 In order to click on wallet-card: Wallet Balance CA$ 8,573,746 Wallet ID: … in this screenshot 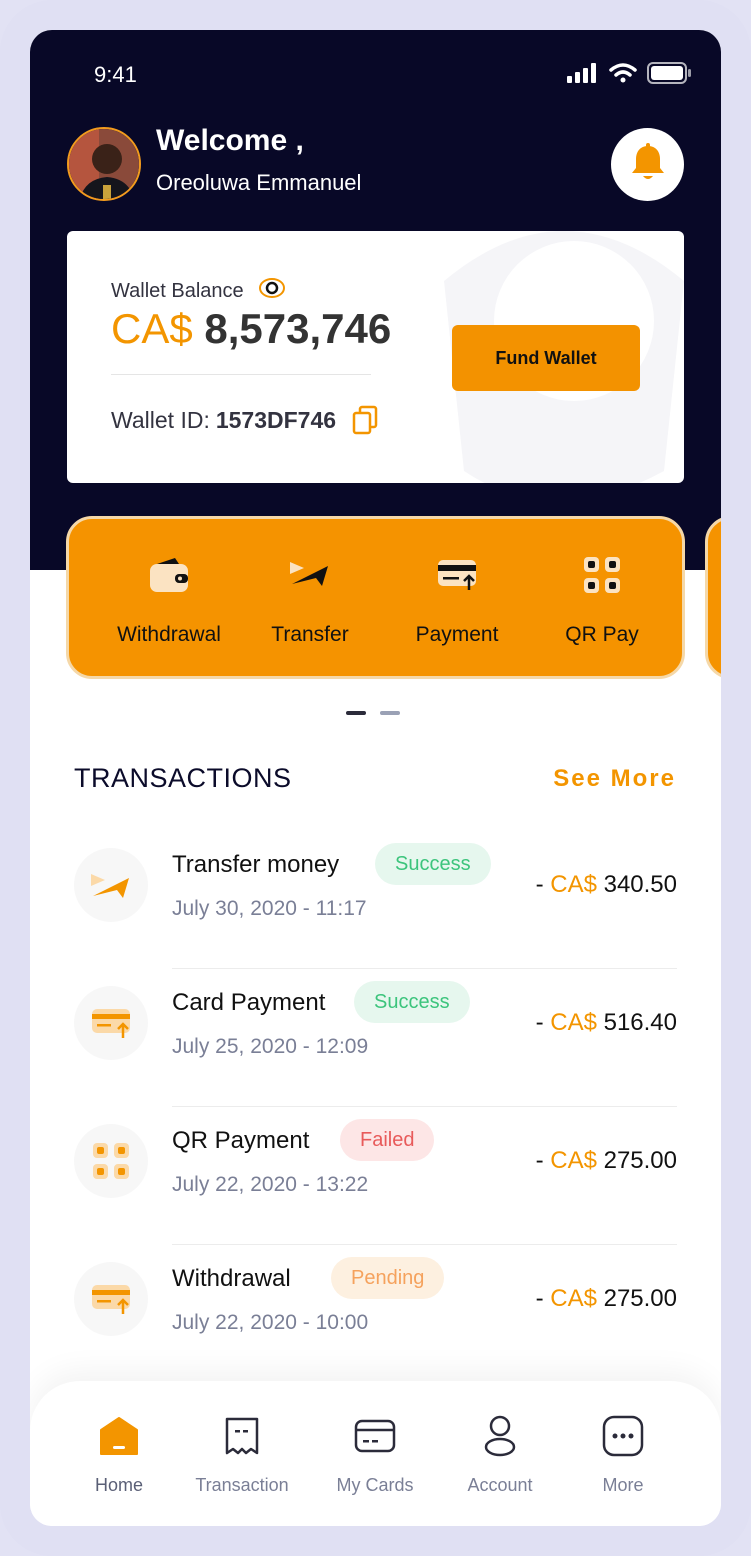, I will do `click(375, 357)`.